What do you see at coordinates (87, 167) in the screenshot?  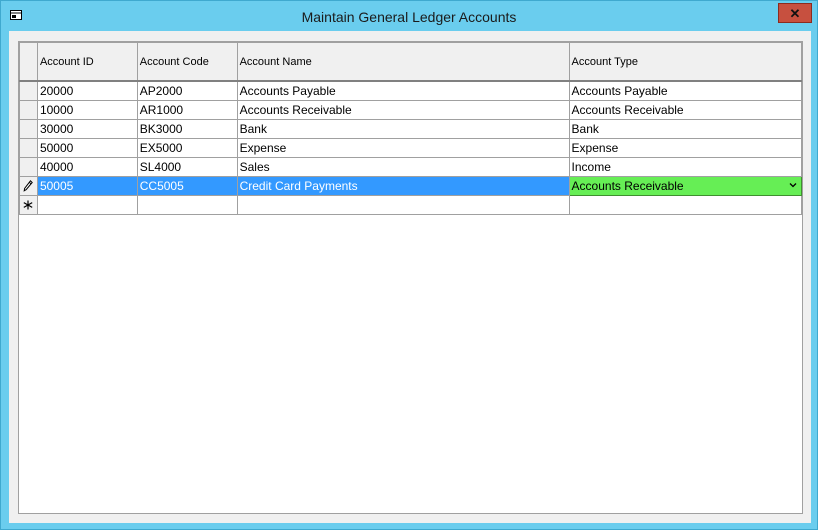 I see `cell-account-id: 40000` at bounding box center [87, 167].